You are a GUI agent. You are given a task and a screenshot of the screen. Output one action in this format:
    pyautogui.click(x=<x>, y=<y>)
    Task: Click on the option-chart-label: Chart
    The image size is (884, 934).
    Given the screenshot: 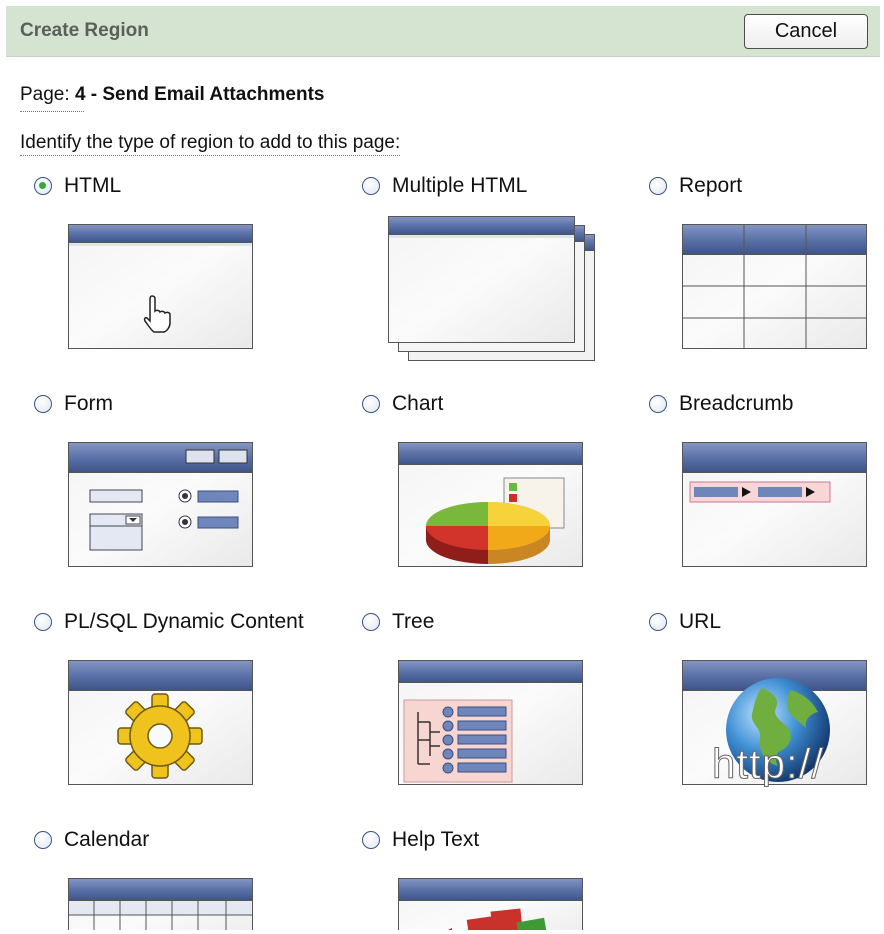 What is the action you would take?
    pyautogui.click(x=418, y=403)
    